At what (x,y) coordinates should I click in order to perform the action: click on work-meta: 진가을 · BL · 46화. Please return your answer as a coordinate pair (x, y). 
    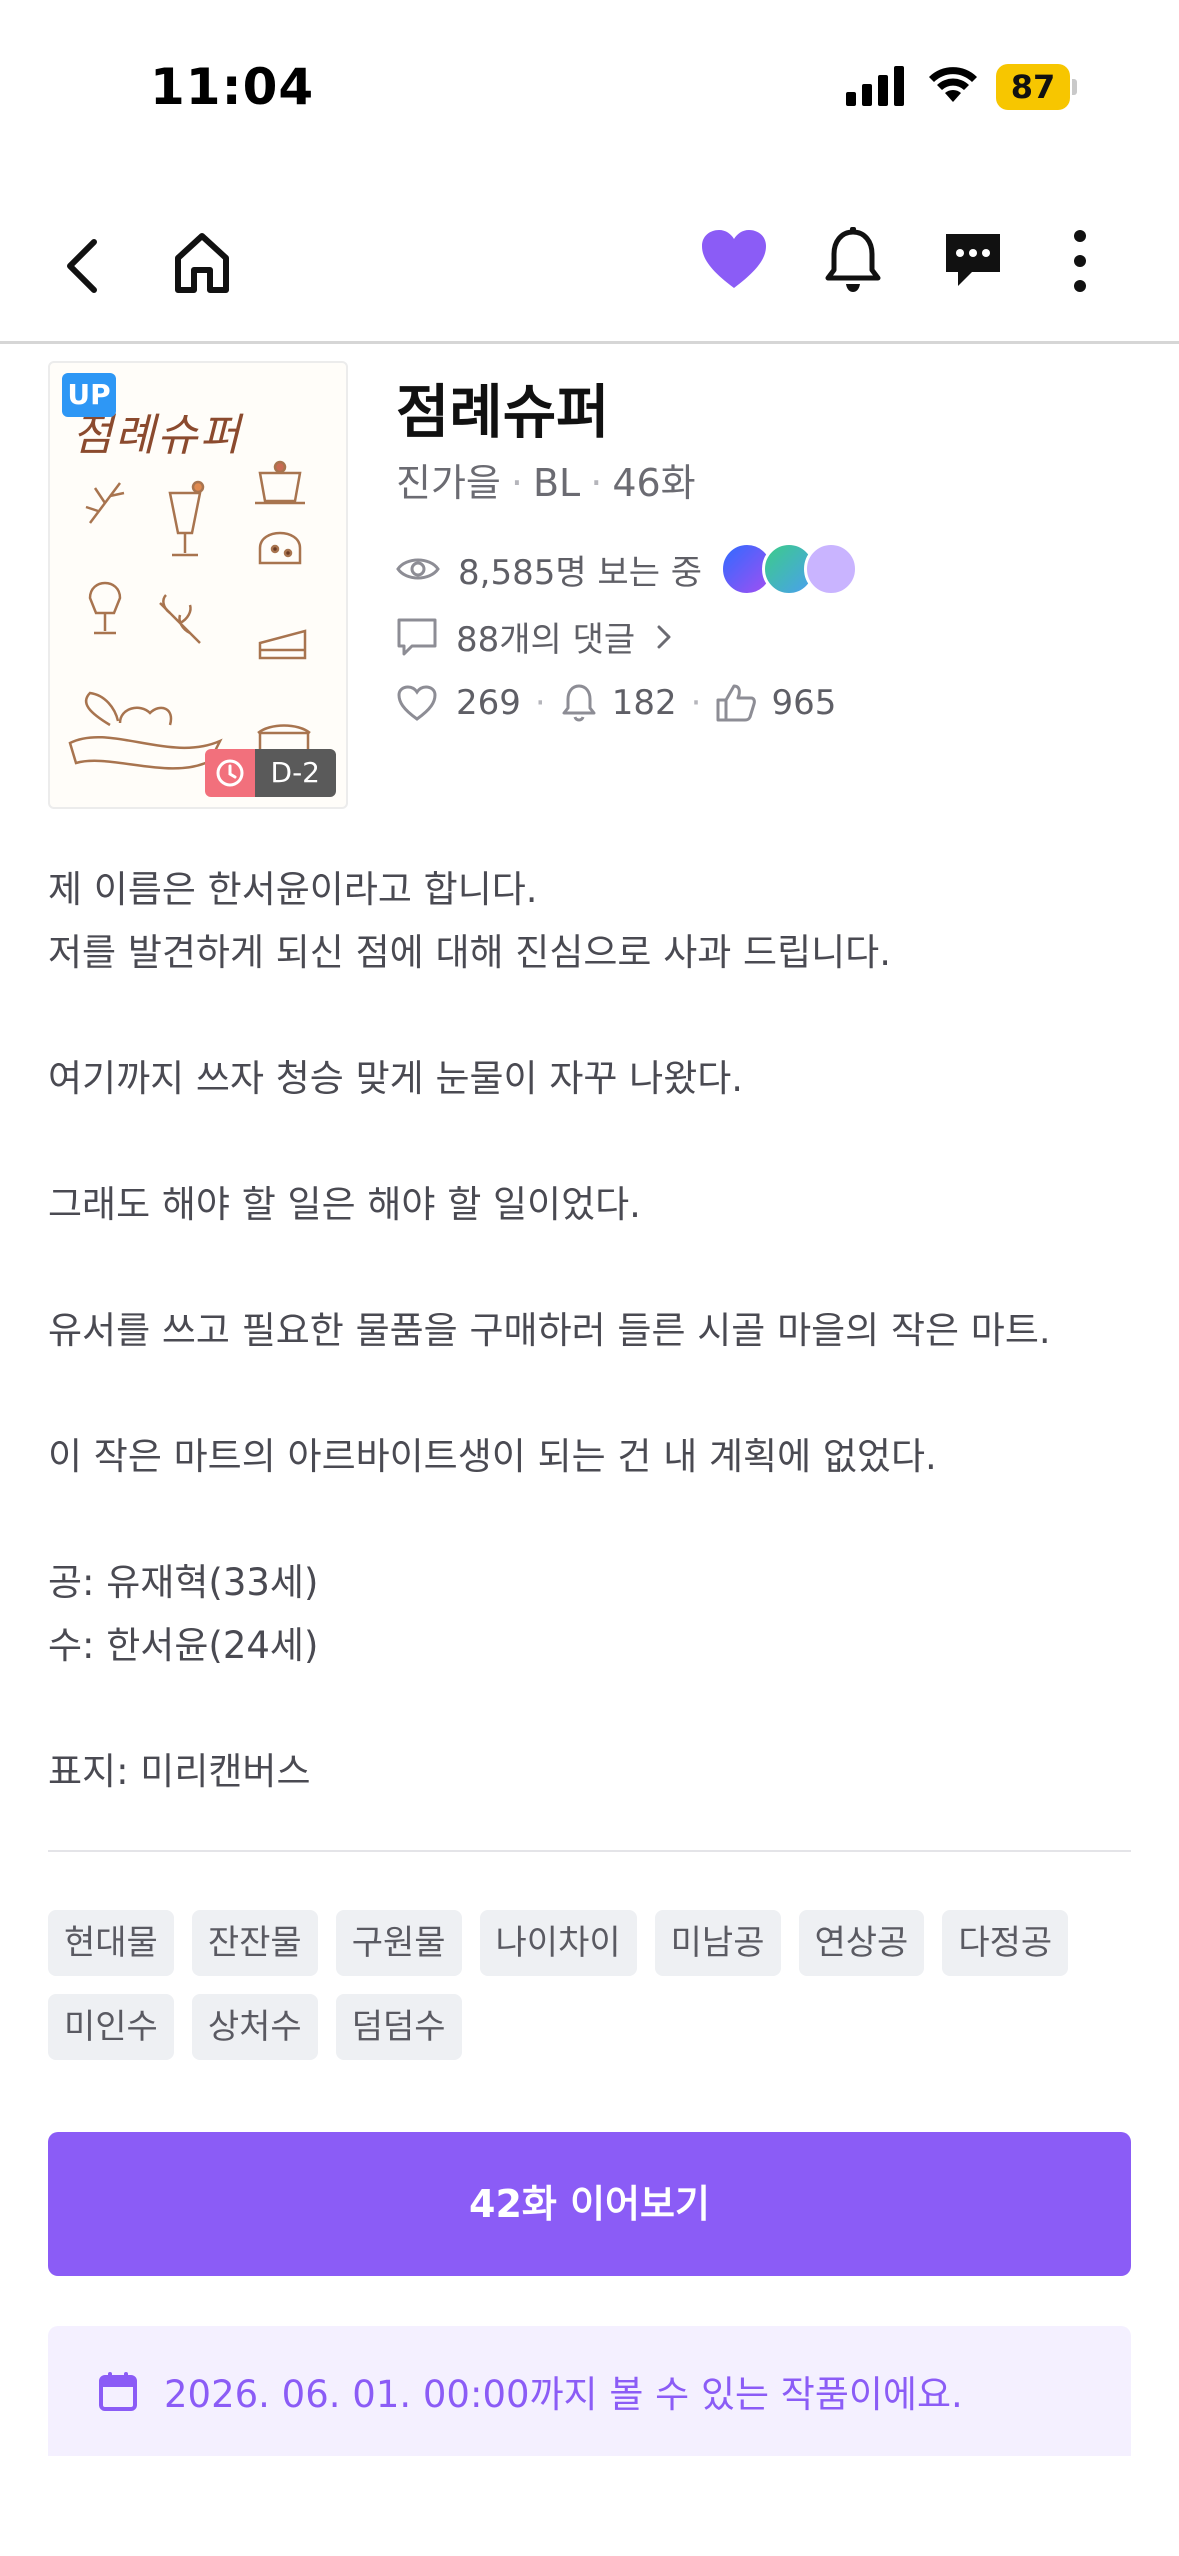
    Looking at the image, I should click on (546, 483).